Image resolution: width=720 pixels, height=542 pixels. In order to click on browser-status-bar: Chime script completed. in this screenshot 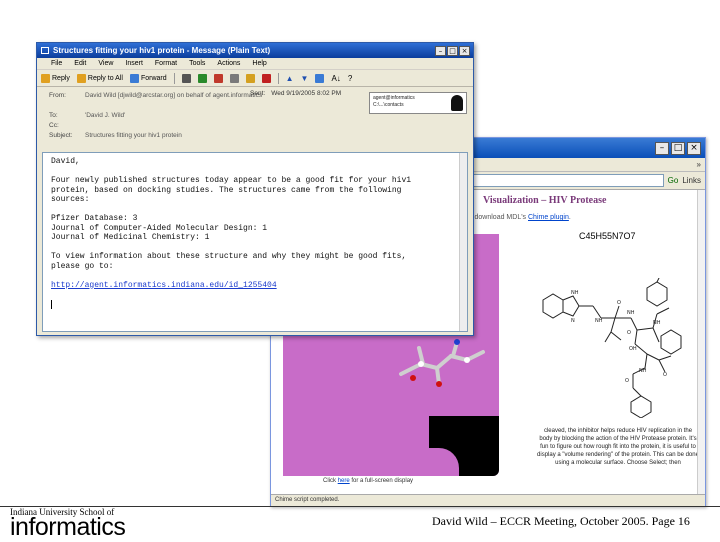, I will do `click(488, 500)`.